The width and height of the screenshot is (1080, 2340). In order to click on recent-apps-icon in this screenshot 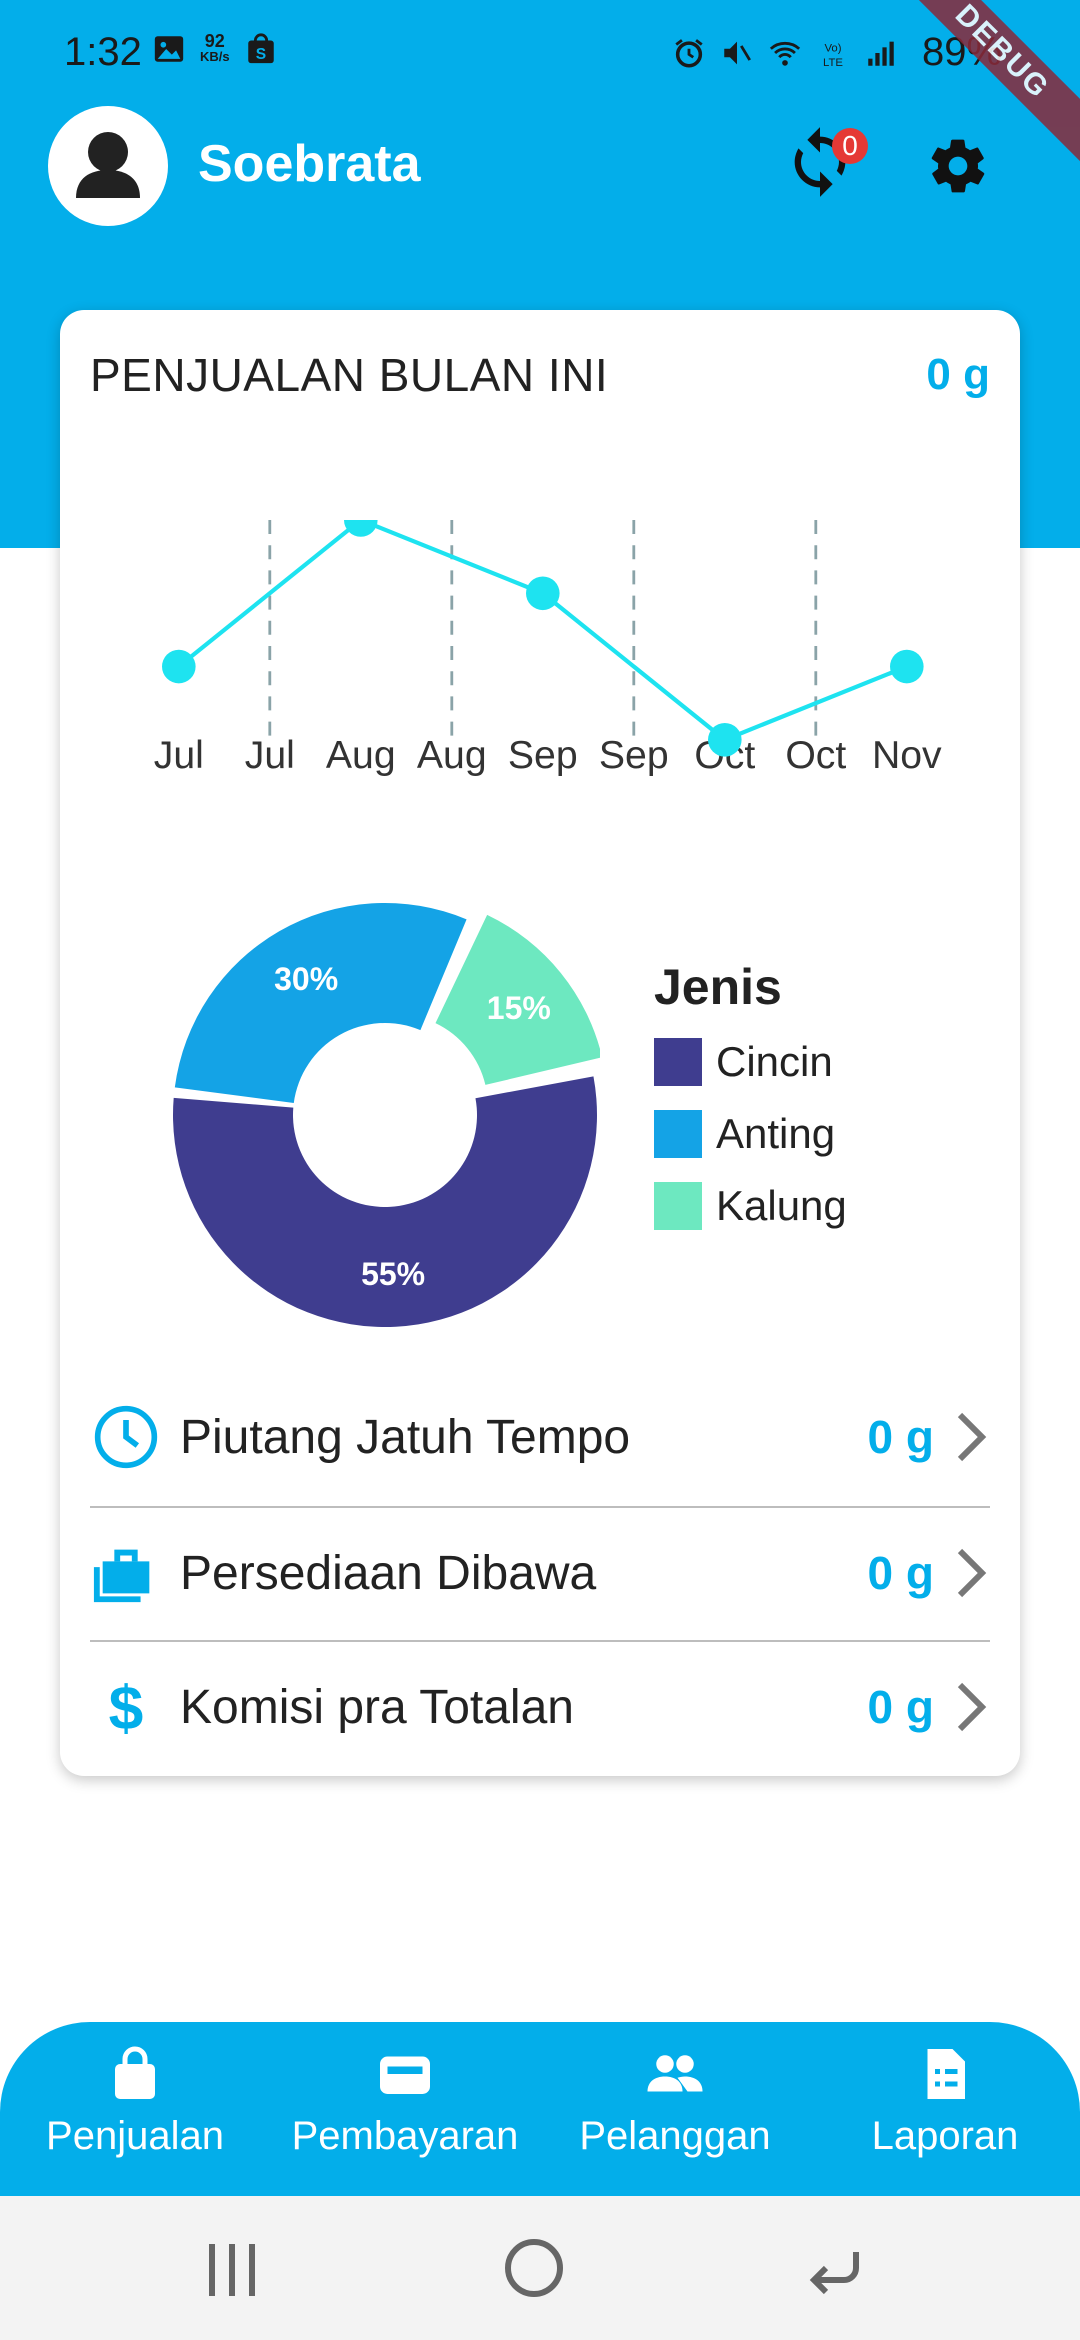, I will do `click(232, 2268)`.